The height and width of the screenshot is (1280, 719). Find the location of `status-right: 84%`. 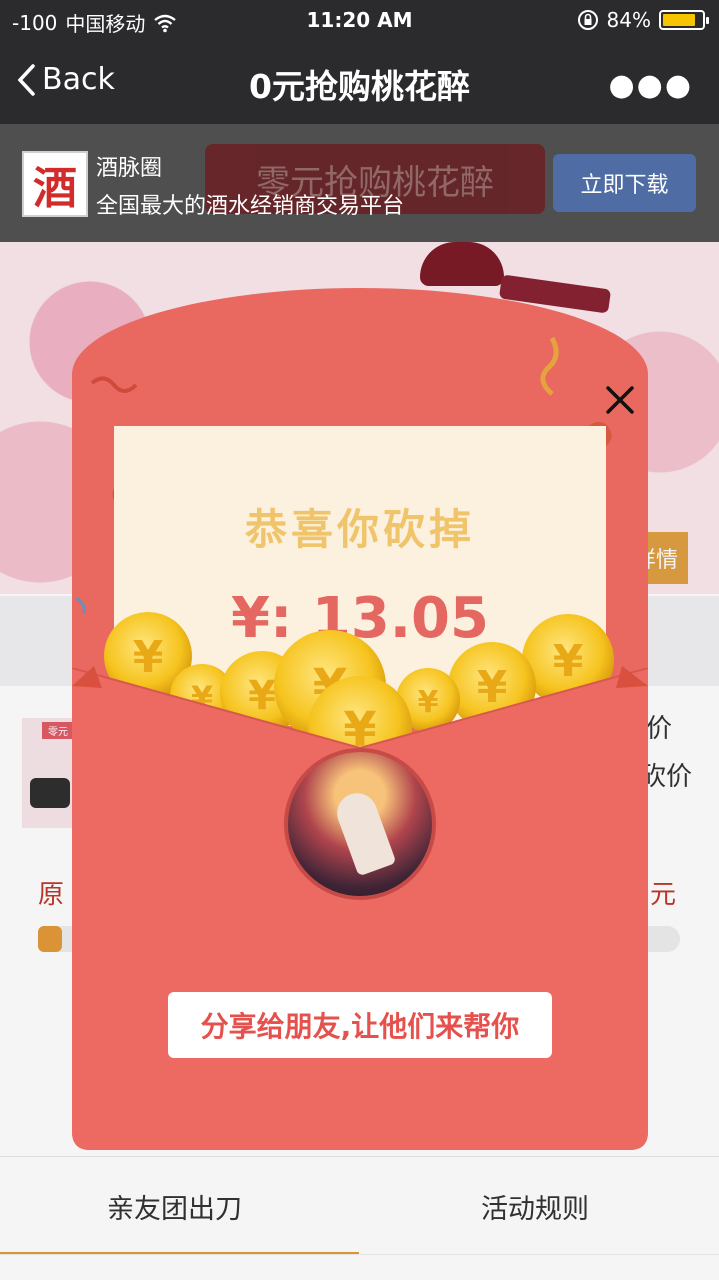

status-right: 84% is located at coordinates (643, 20).